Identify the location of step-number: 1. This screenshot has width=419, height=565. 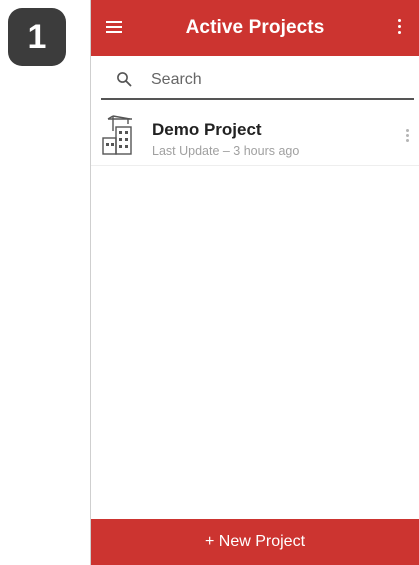
(37, 36).